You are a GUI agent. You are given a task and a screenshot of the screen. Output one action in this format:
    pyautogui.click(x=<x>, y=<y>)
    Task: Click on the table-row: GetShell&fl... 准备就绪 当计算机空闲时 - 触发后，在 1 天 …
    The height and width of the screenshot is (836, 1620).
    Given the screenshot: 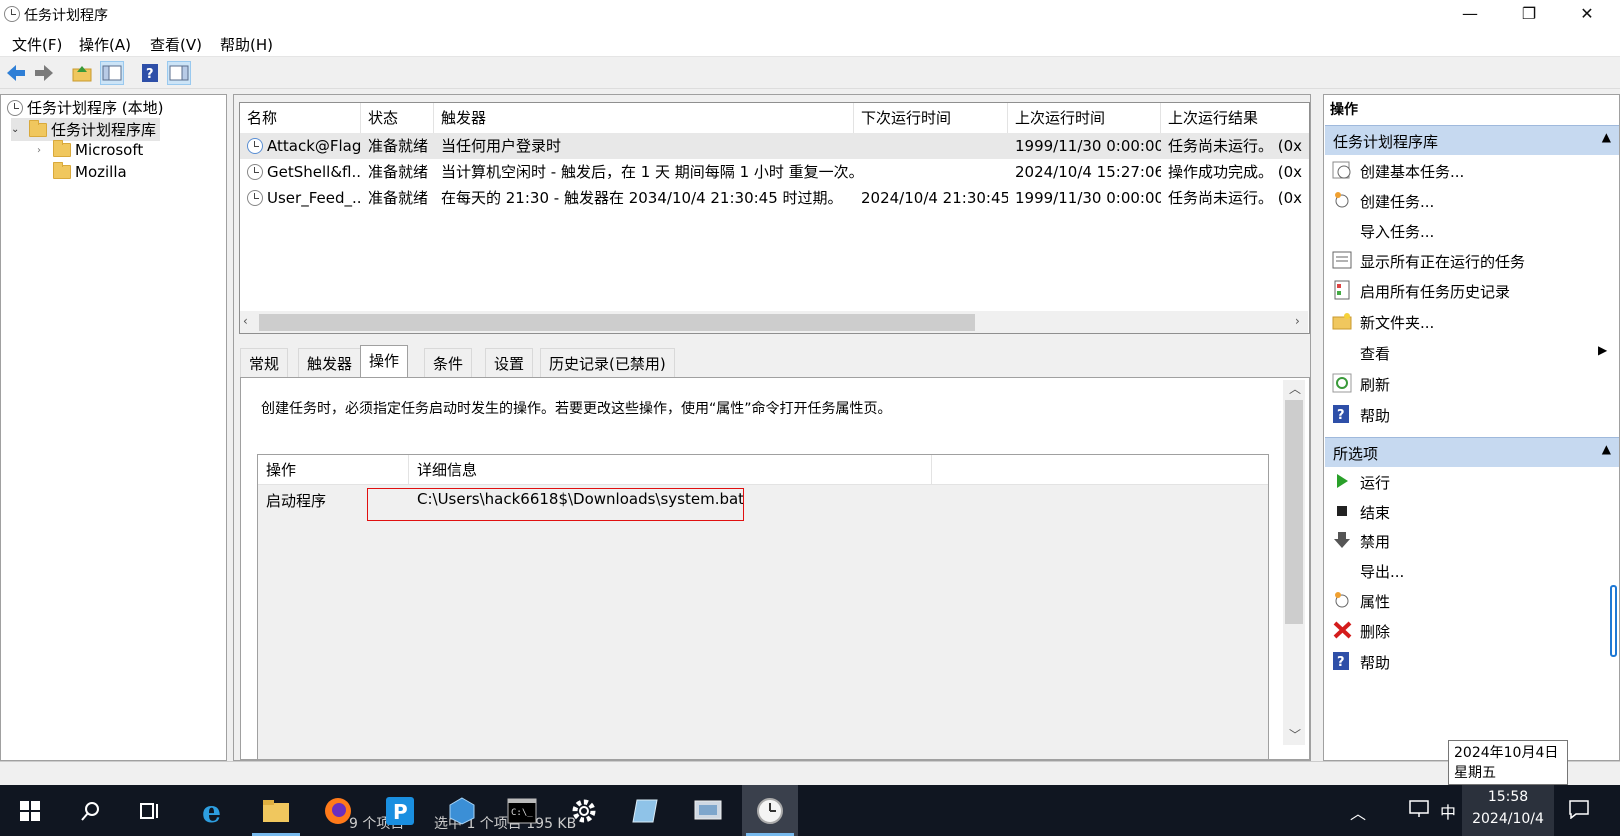 What is the action you would take?
    pyautogui.click(x=774, y=172)
    